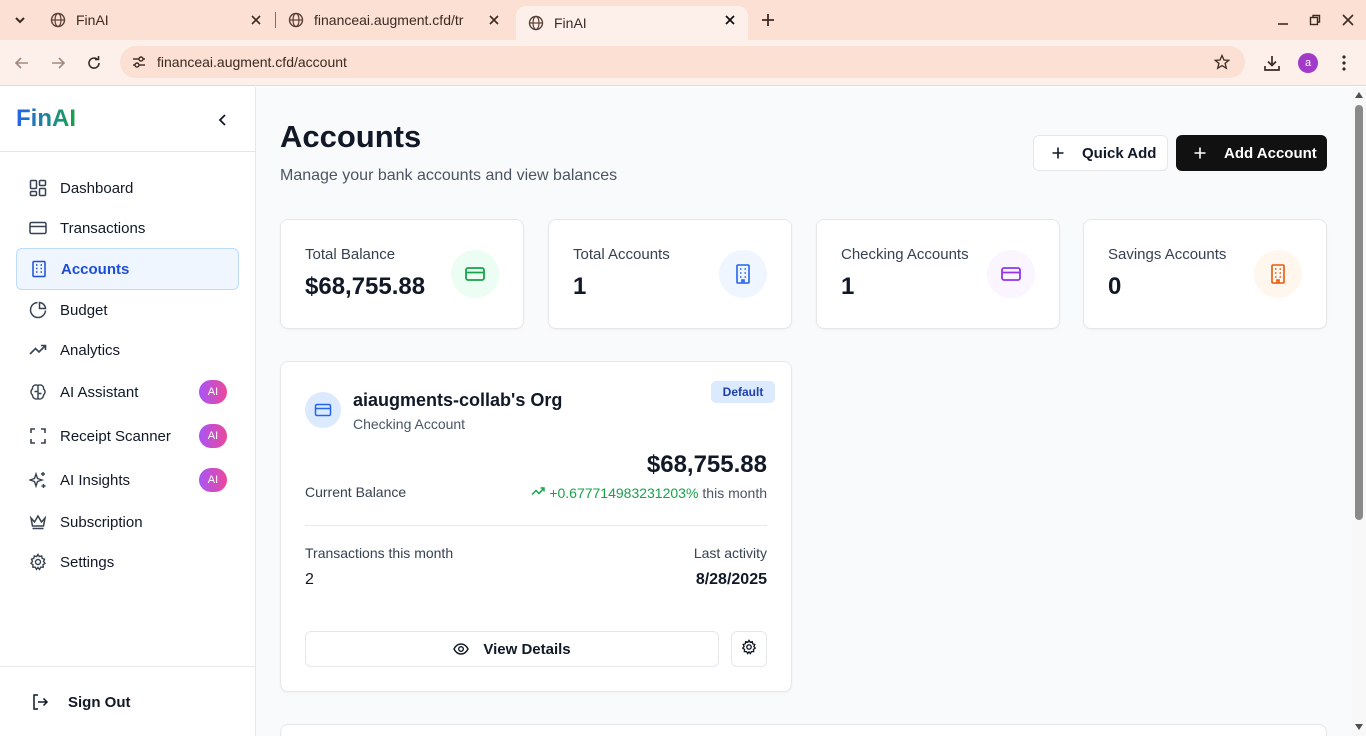  What do you see at coordinates (682, 62) in the screenshot?
I see `address-bar: financeai.augment.cfd/account` at bounding box center [682, 62].